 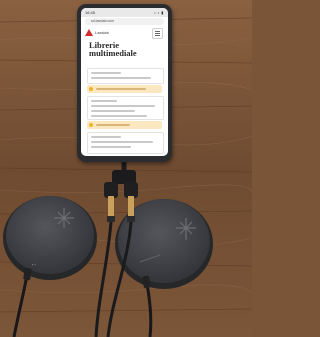 What do you see at coordinates (21, 303) in the screenshot?
I see `pad-cable-left` at bounding box center [21, 303].